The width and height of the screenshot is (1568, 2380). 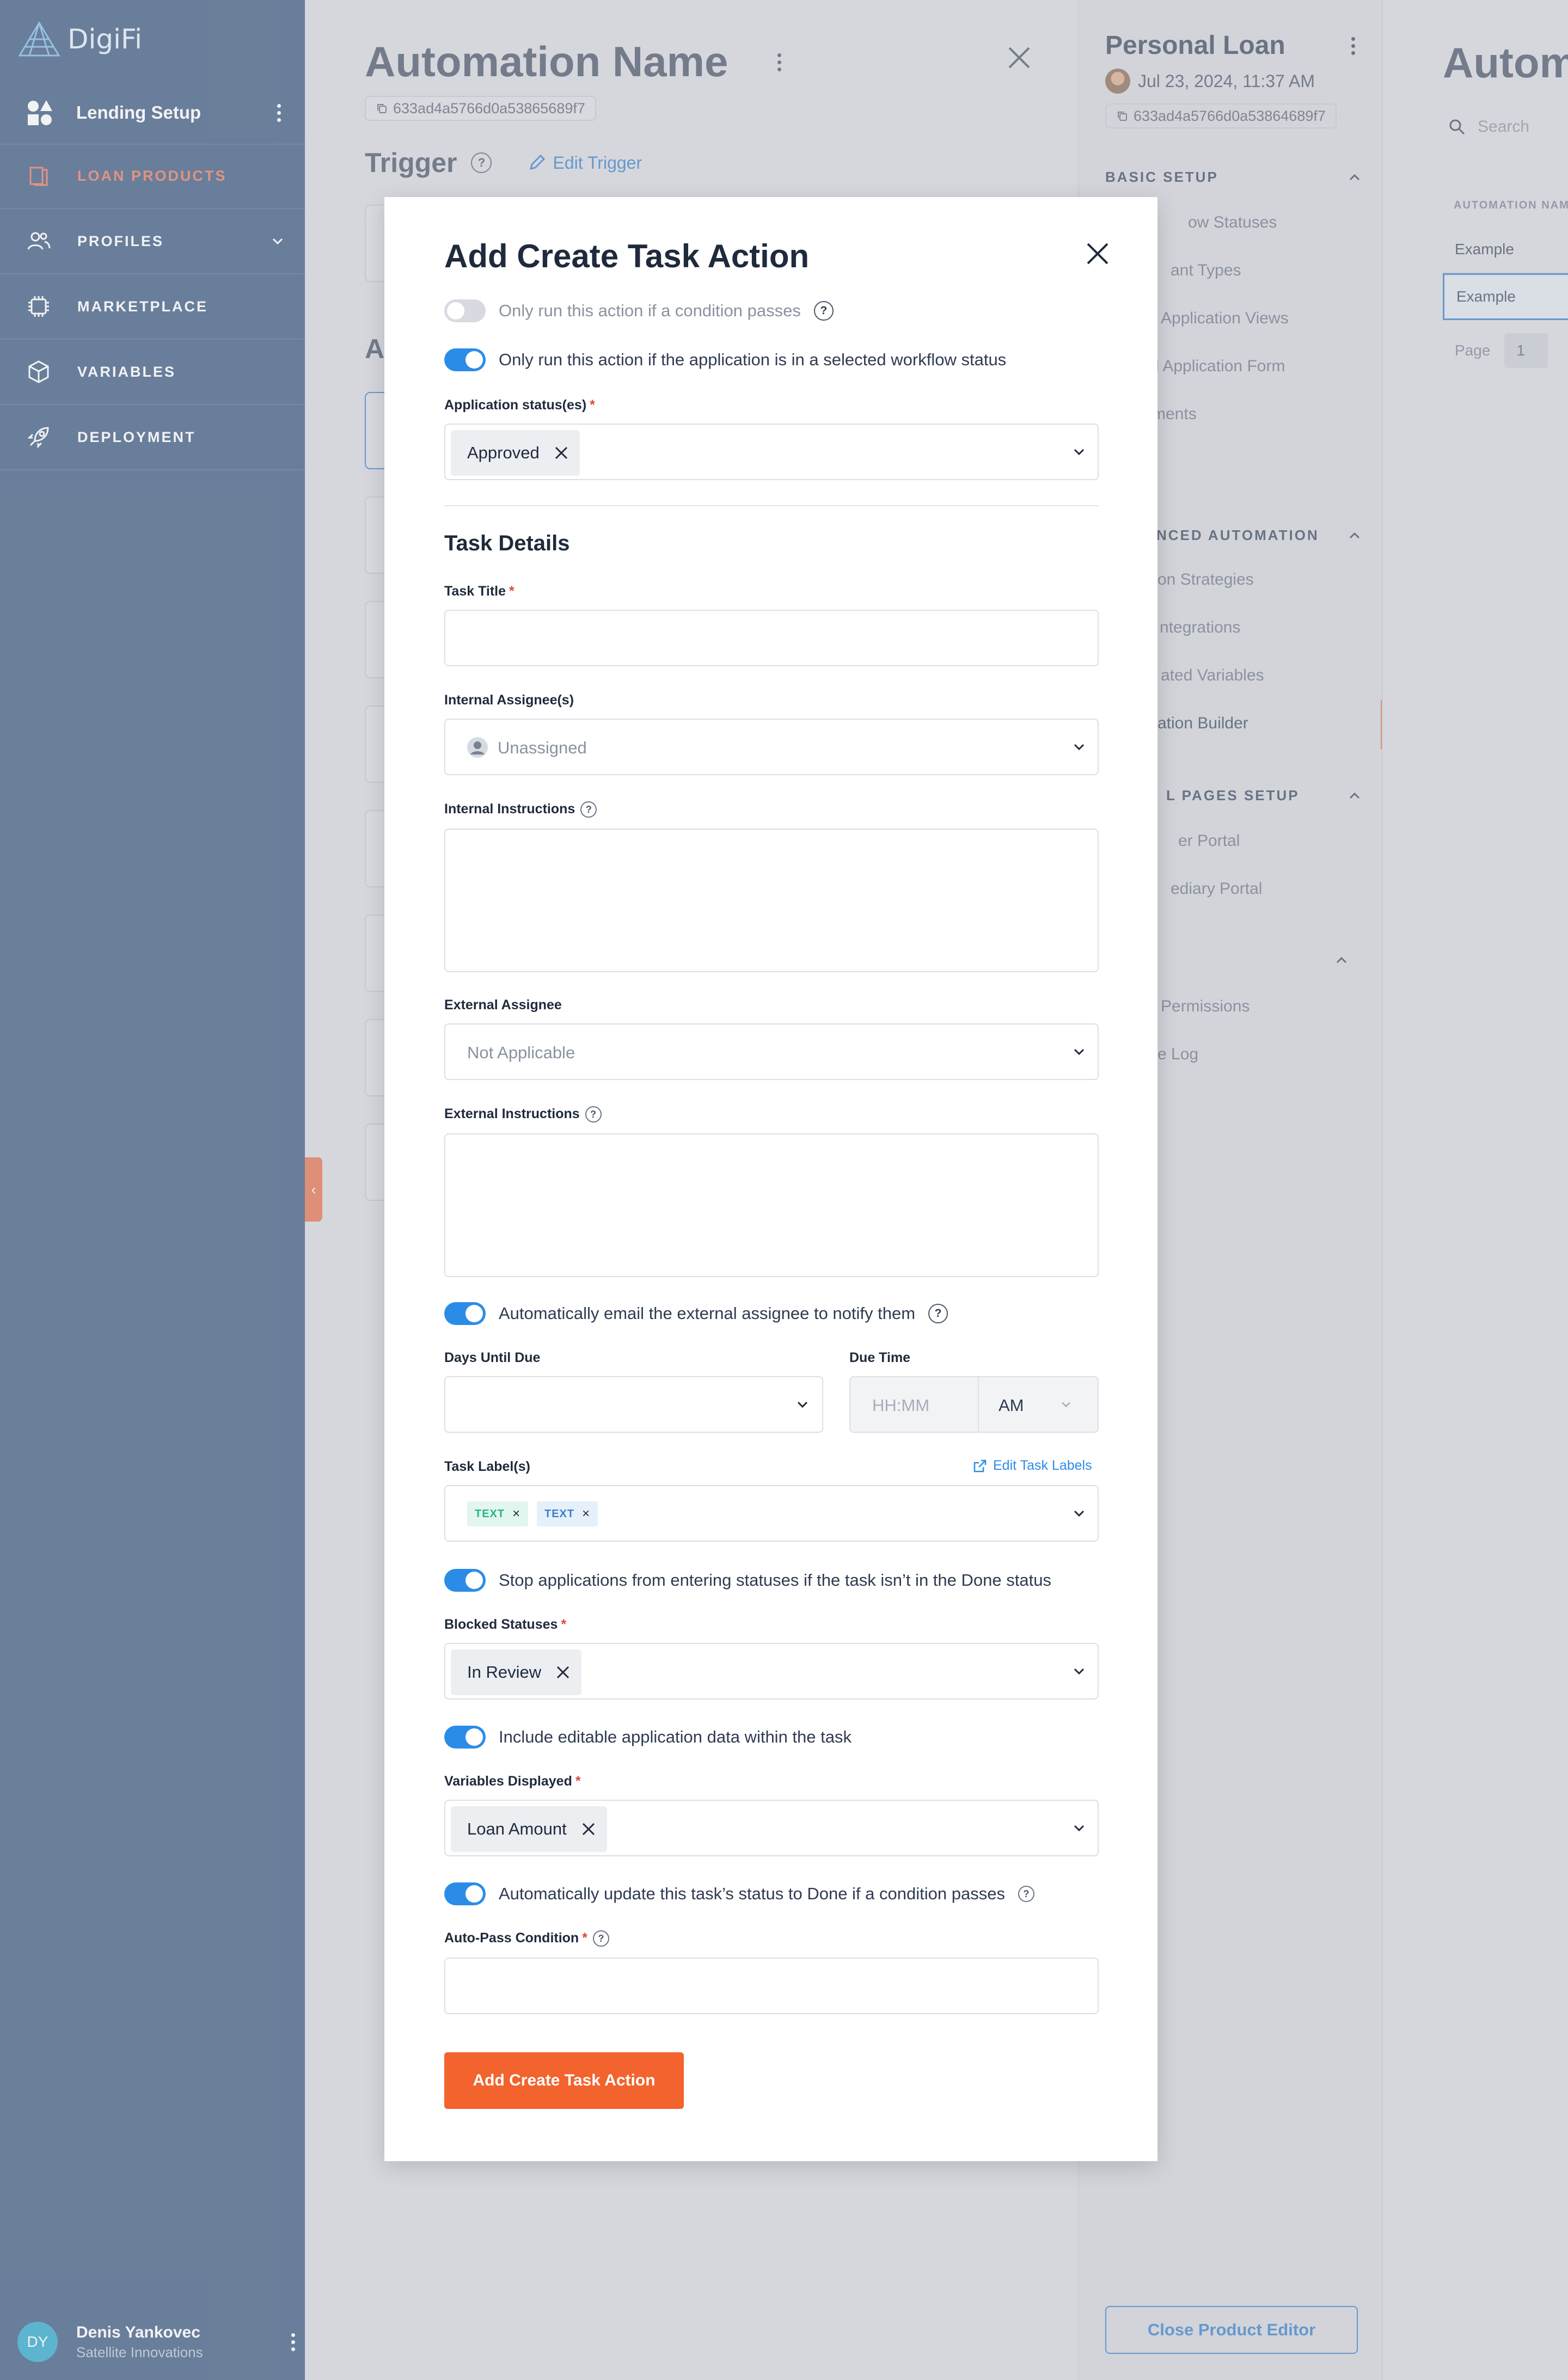 I want to click on modal-title: Add Create Task Action, so click(x=627, y=256).